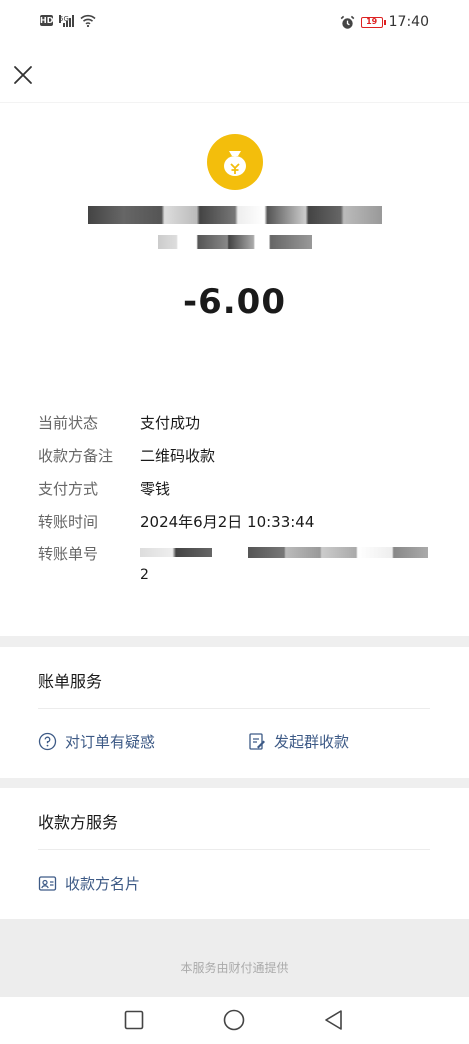 The width and height of the screenshot is (469, 1044). I want to click on recent-apps-icon, so click(134, 1020).